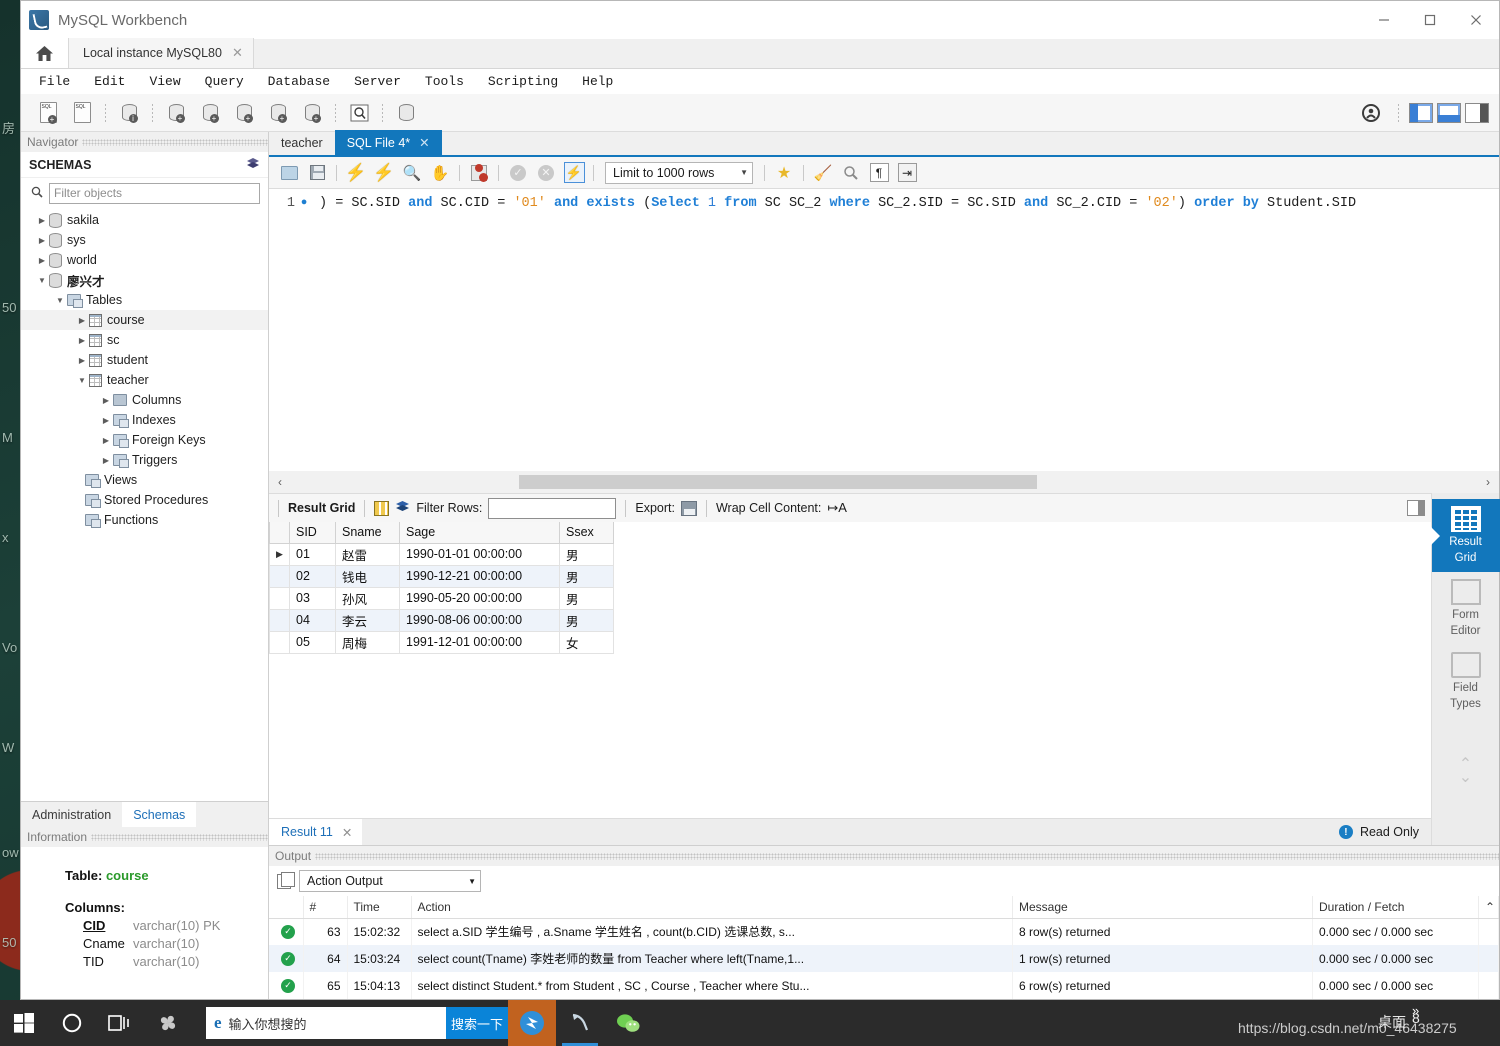  Describe the element at coordinates (1465, 778) in the screenshot. I see `result-spinner-down-icon: ⌄` at that location.